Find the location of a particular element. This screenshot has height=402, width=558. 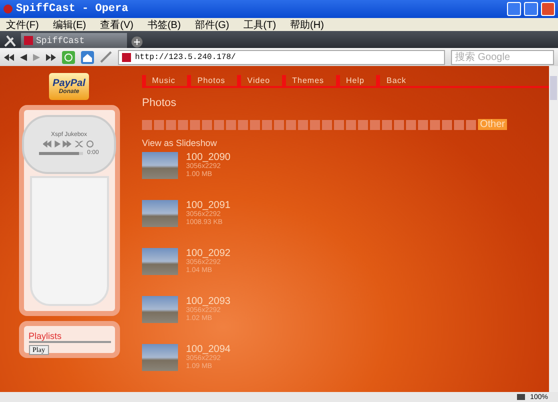

minimize-button is located at coordinates (514, 9).